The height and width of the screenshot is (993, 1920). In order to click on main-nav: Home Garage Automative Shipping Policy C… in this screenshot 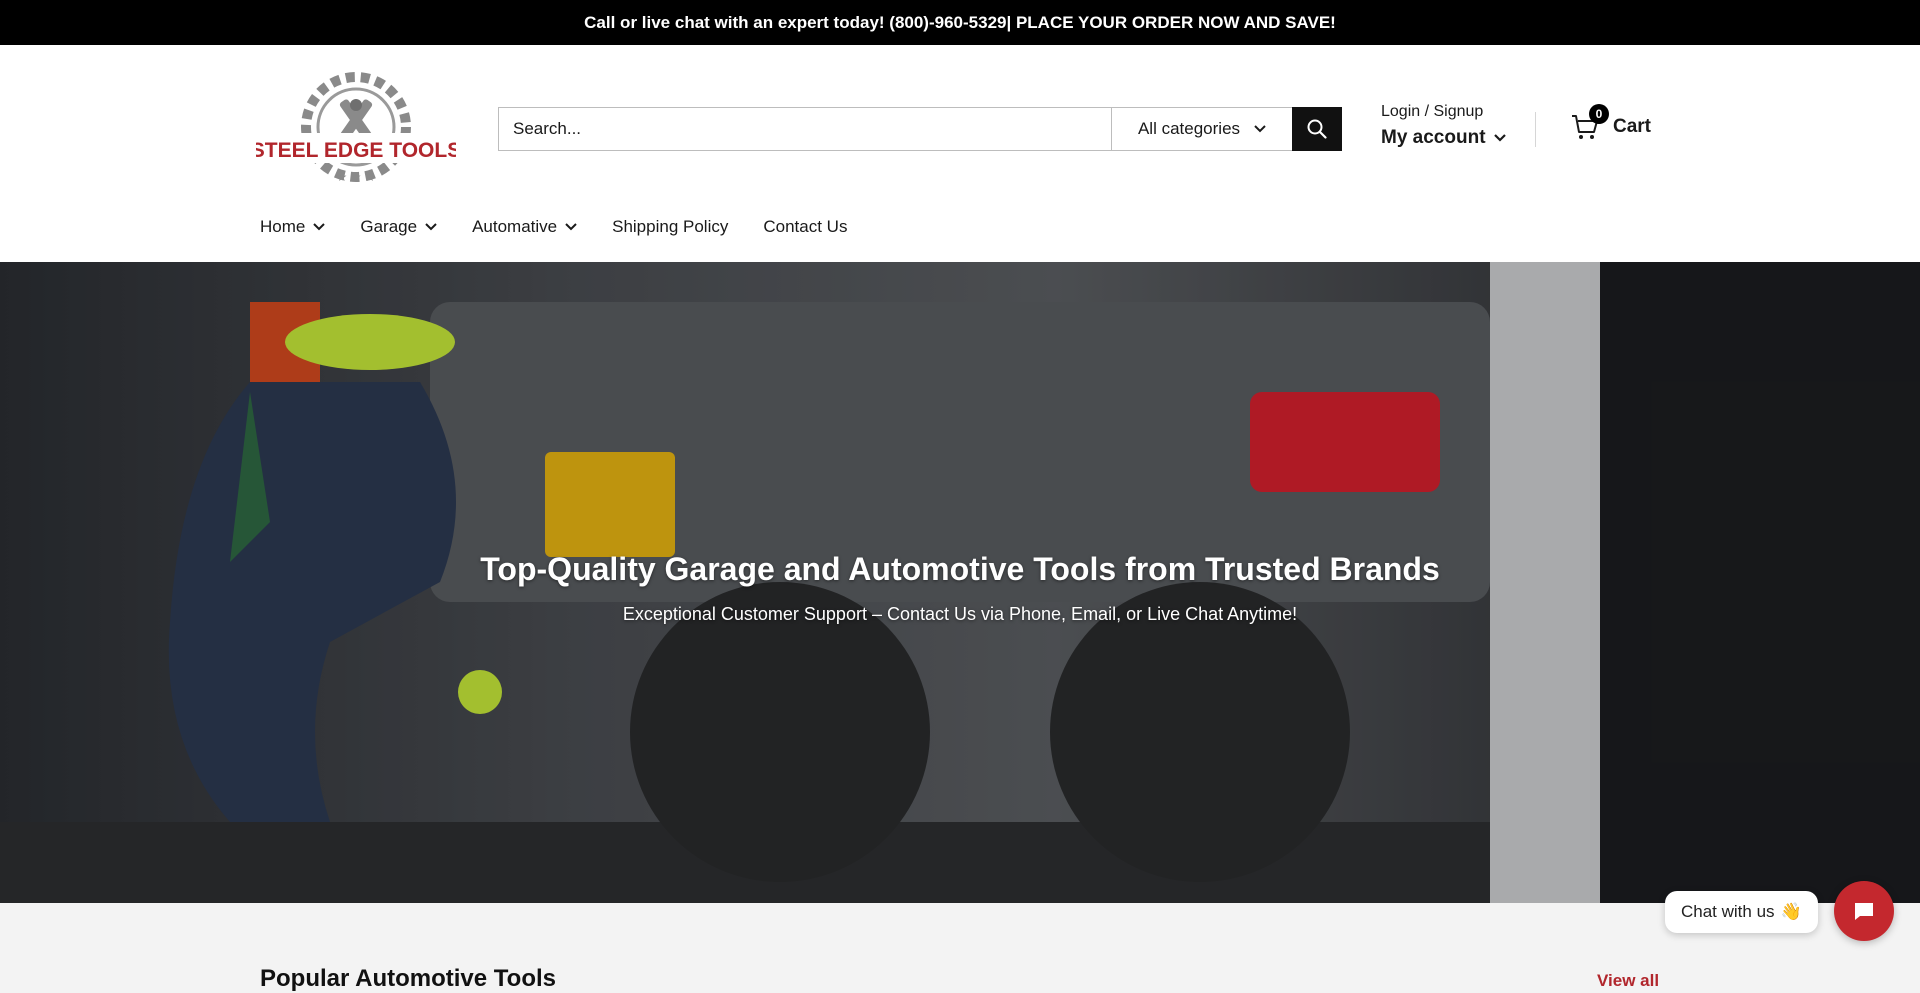, I will do `click(571, 227)`.